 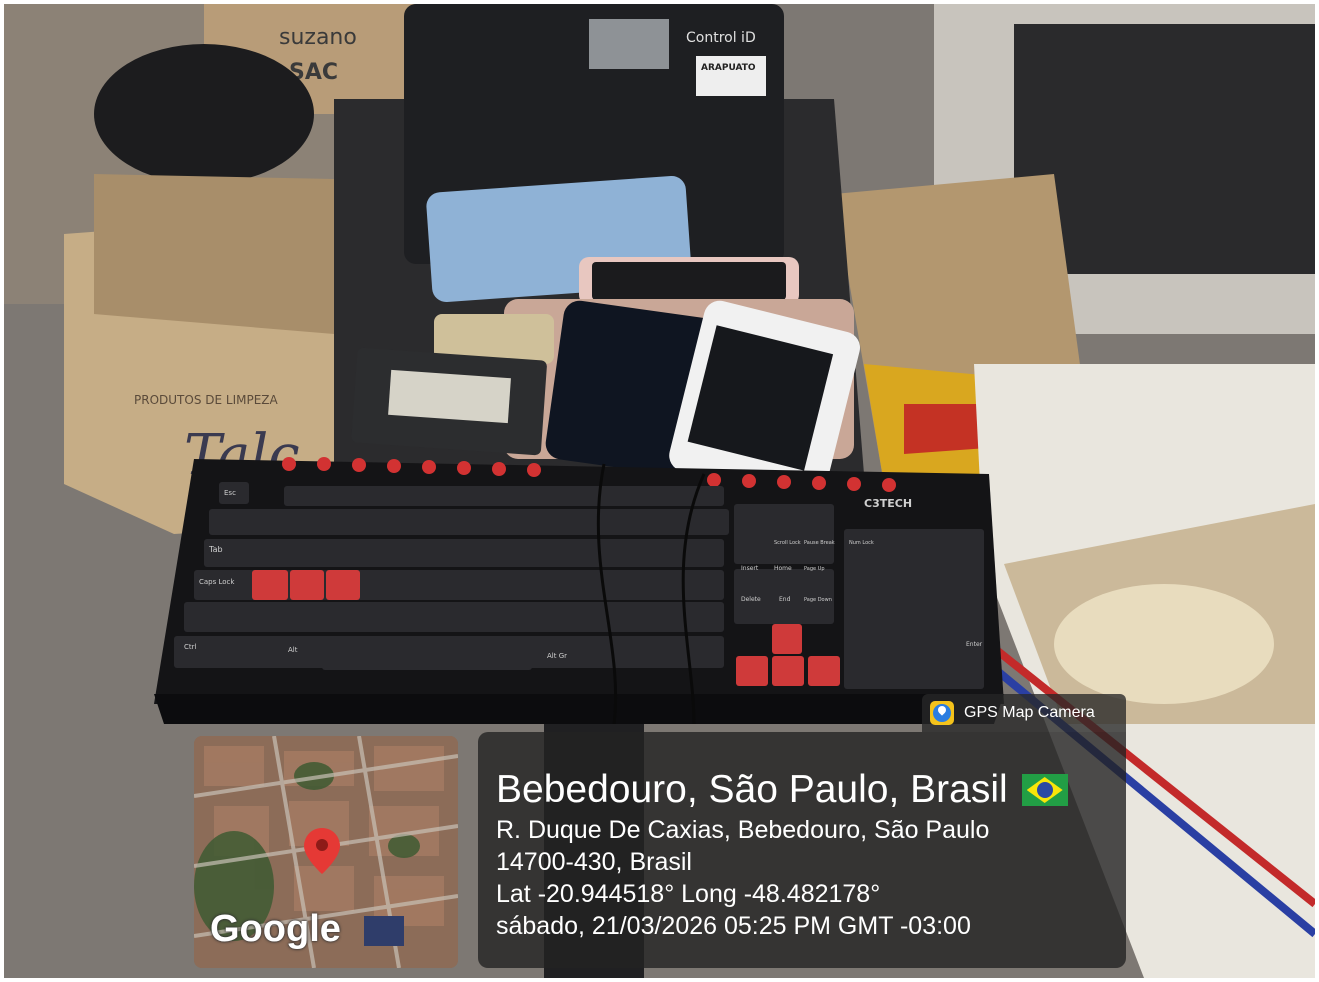 I want to click on box-cleaning-text: PRODUTOS DE LIMPEZA, so click(x=206, y=400).